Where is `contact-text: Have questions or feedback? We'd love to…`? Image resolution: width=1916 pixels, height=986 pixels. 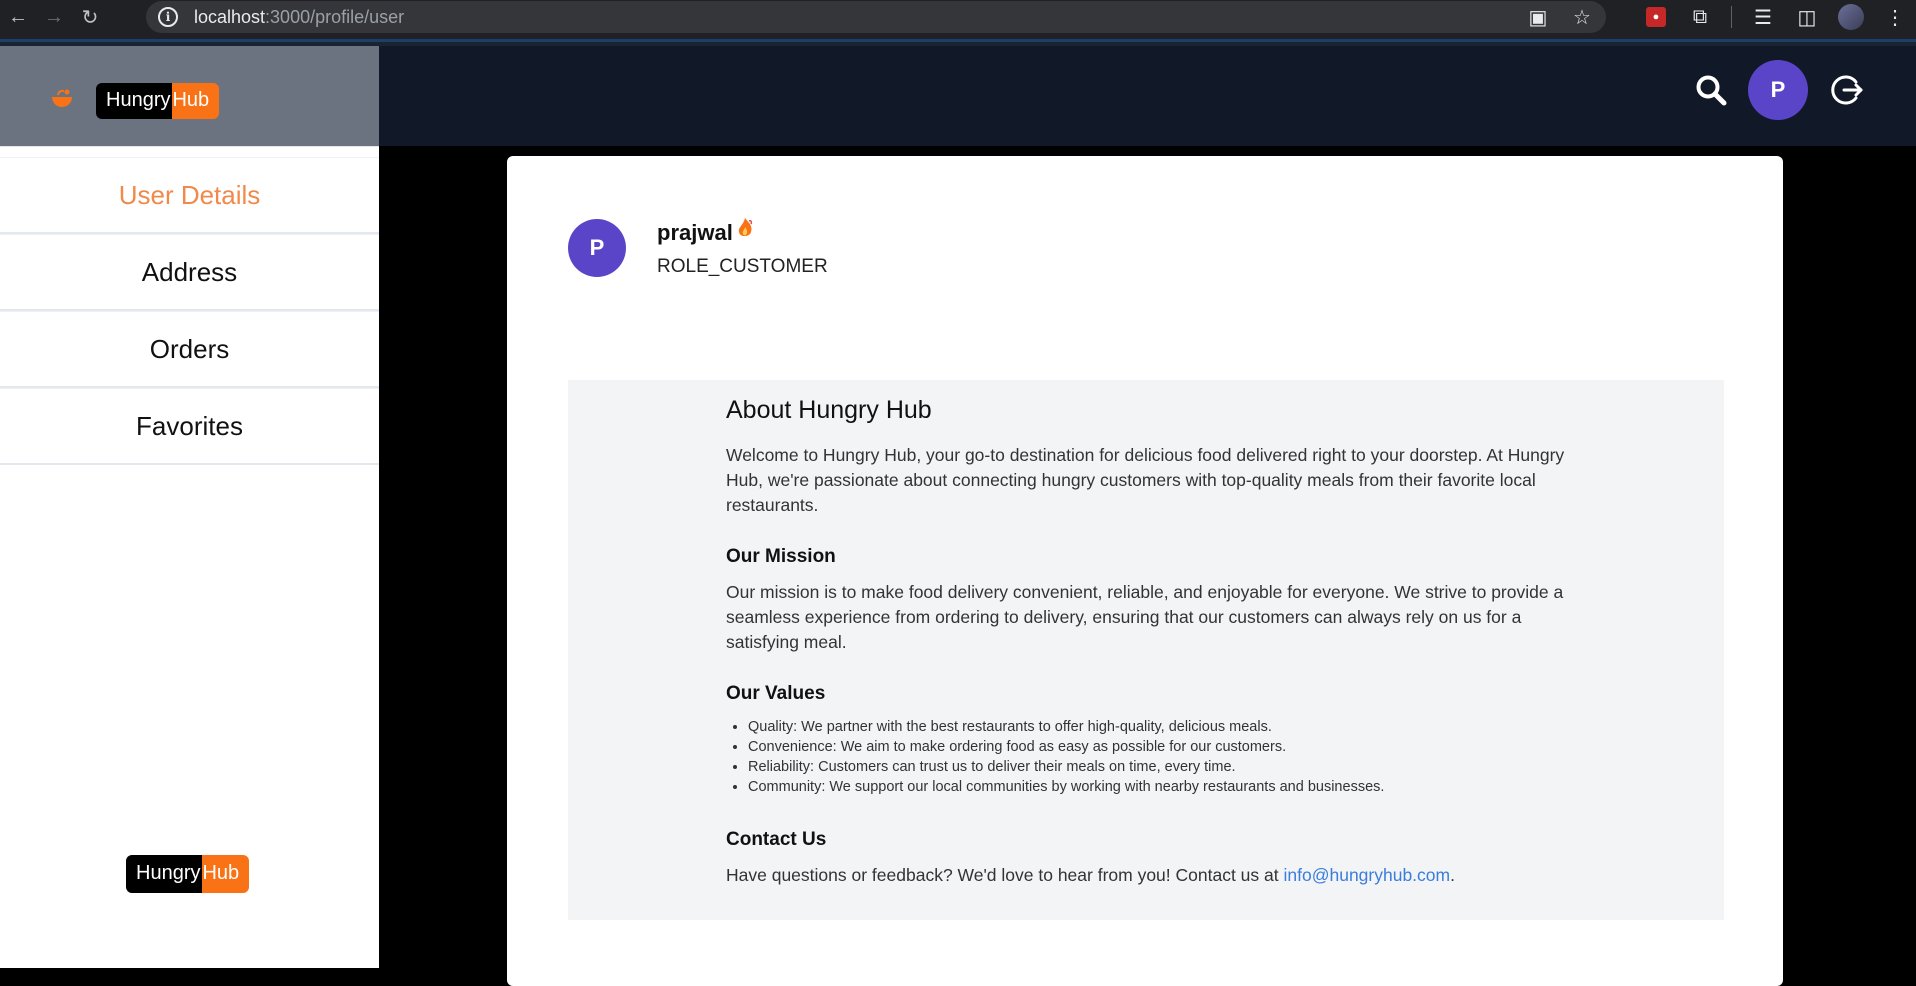
contact-text: Have questions or feedback? We'd love to… is located at coordinates (1090, 875).